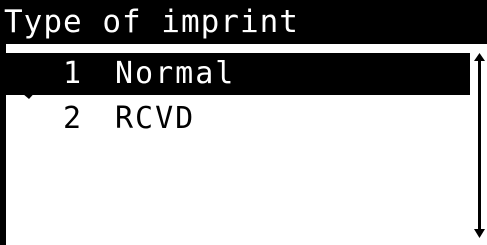  What do you see at coordinates (35, 79) in the screenshot?
I see `checkmark-icon` at bounding box center [35, 79].